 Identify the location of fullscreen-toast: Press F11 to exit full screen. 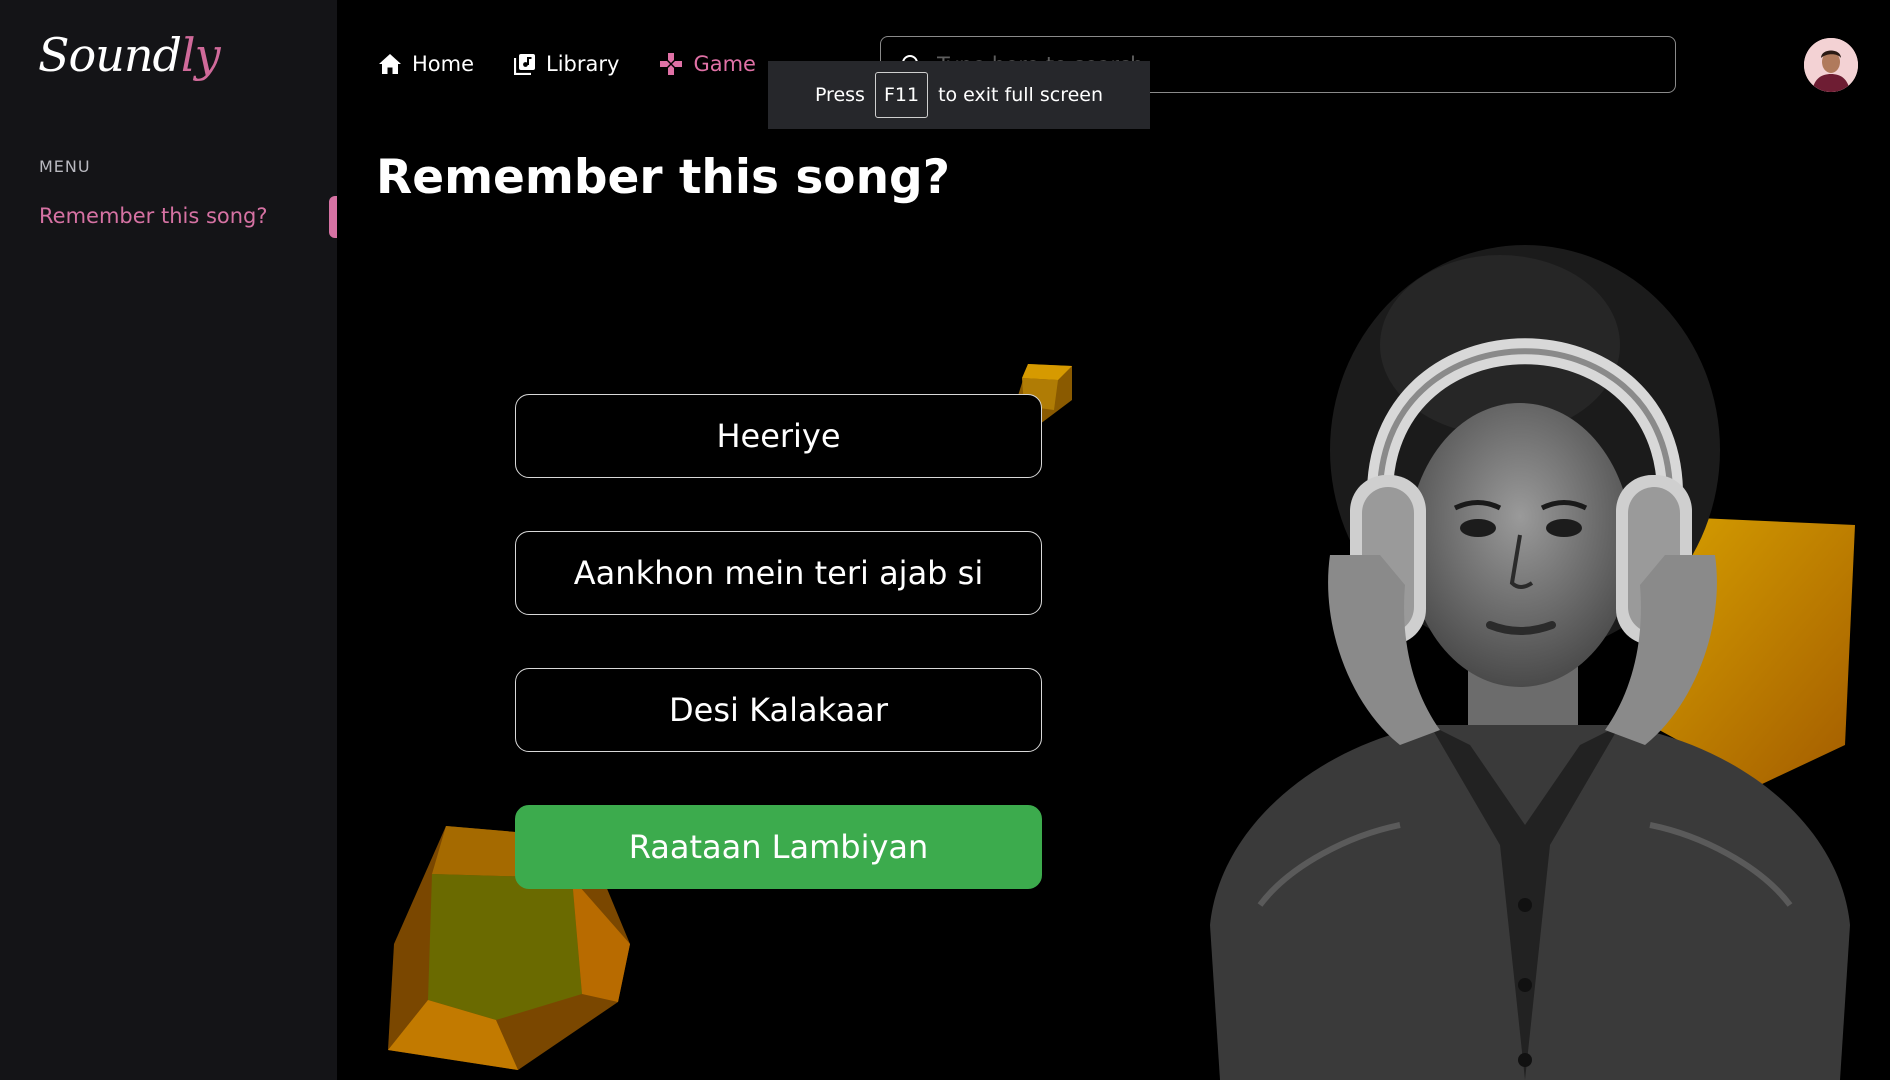
(959, 95).